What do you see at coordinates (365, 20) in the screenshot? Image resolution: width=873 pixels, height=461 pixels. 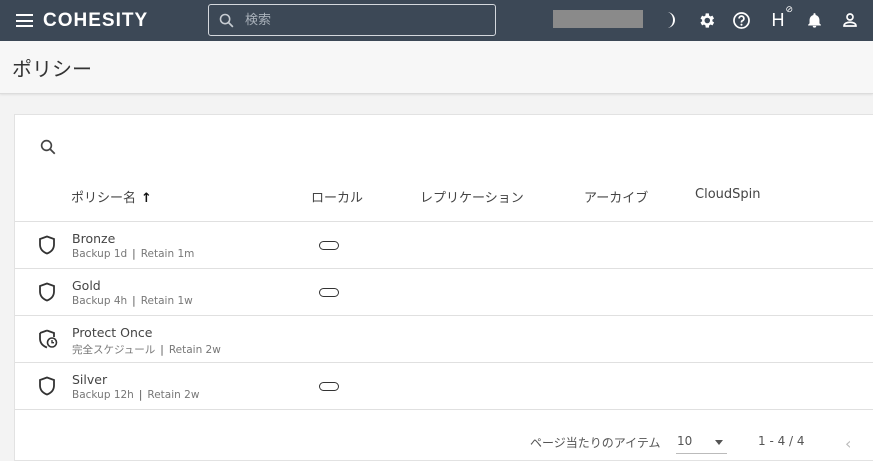 I see `global-search-input` at bounding box center [365, 20].